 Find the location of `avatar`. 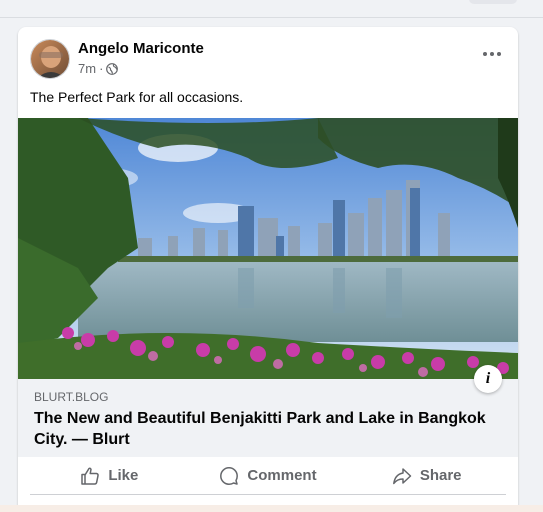

avatar is located at coordinates (50, 59).